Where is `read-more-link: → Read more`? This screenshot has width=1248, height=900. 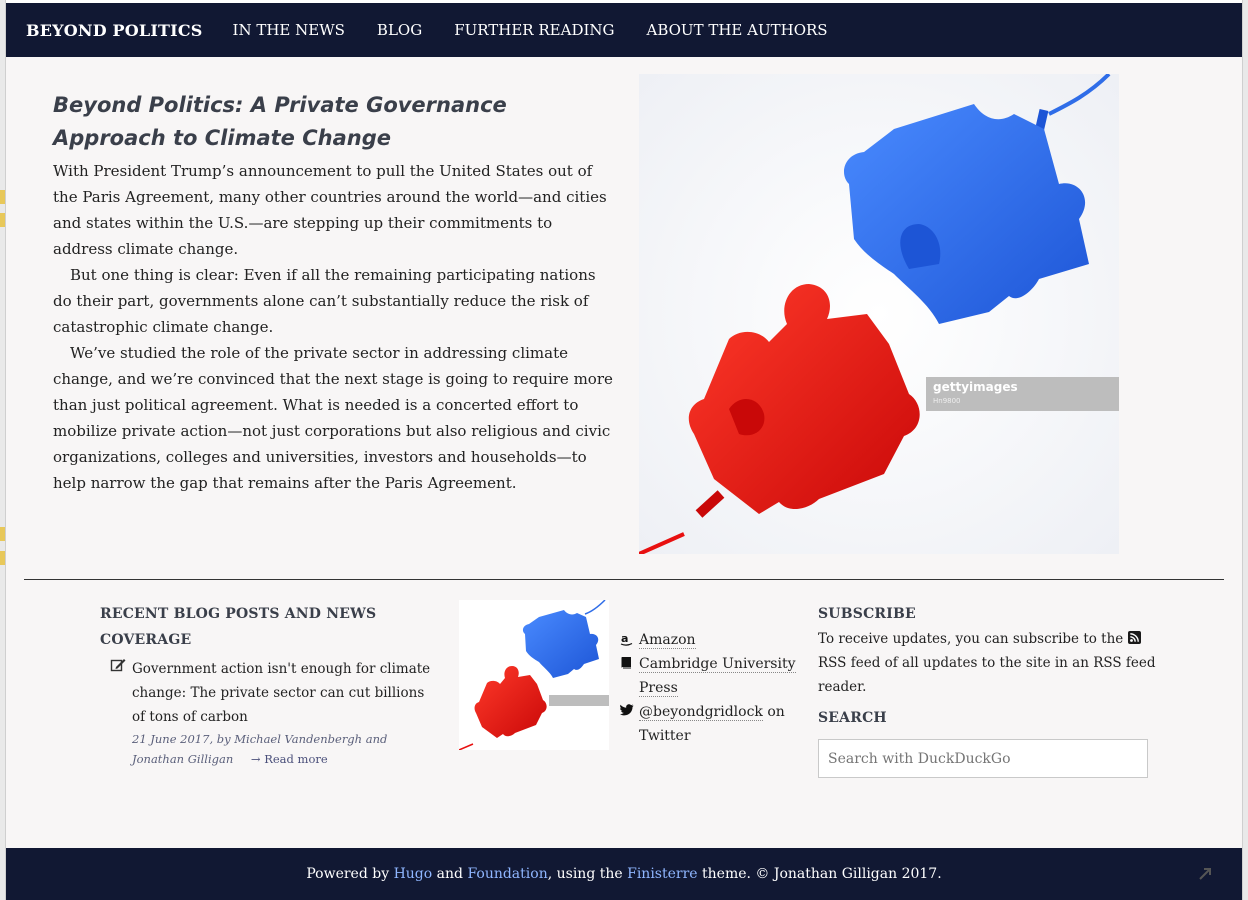 read-more-link: → Read more is located at coordinates (289, 759).